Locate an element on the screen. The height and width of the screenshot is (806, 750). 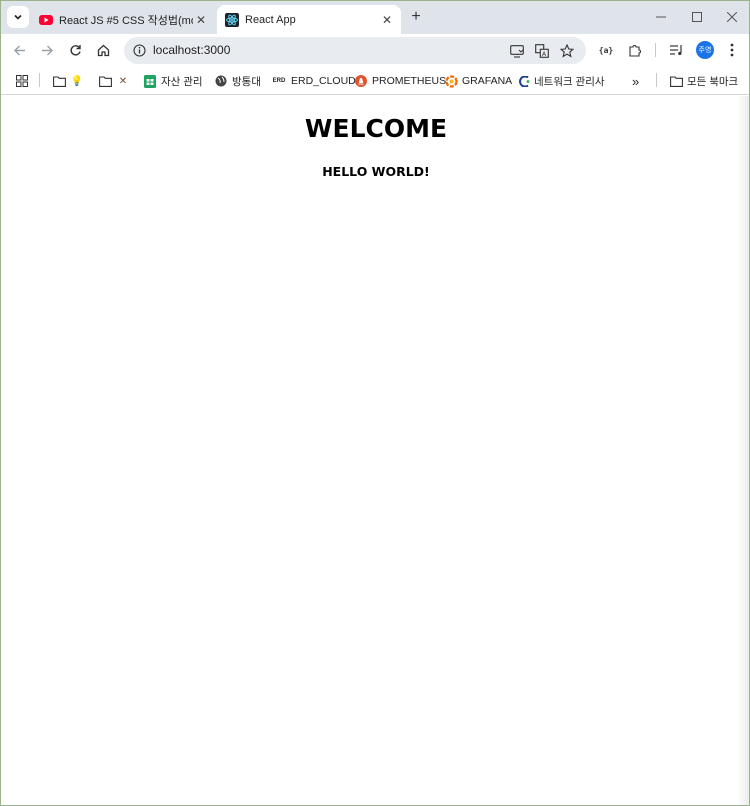
grafana-icon is located at coordinates (451, 81).